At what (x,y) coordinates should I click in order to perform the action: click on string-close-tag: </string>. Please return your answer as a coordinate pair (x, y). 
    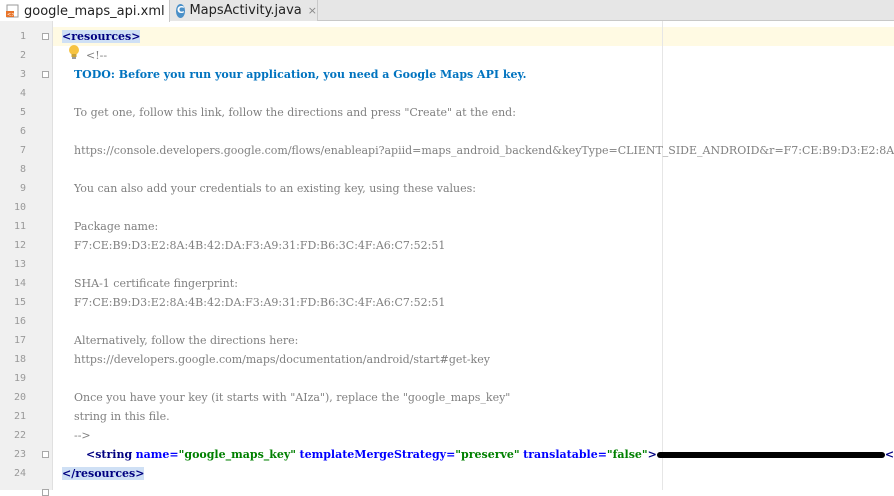
    Looking at the image, I should click on (889, 454).